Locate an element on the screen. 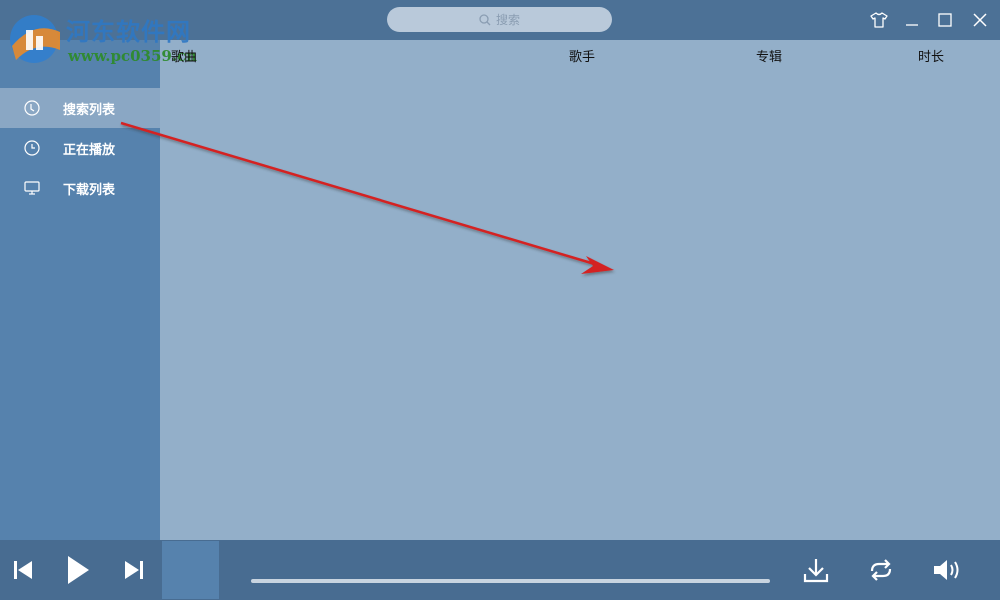 The height and width of the screenshot is (600, 1000). maximize-button is located at coordinates (945, 20).